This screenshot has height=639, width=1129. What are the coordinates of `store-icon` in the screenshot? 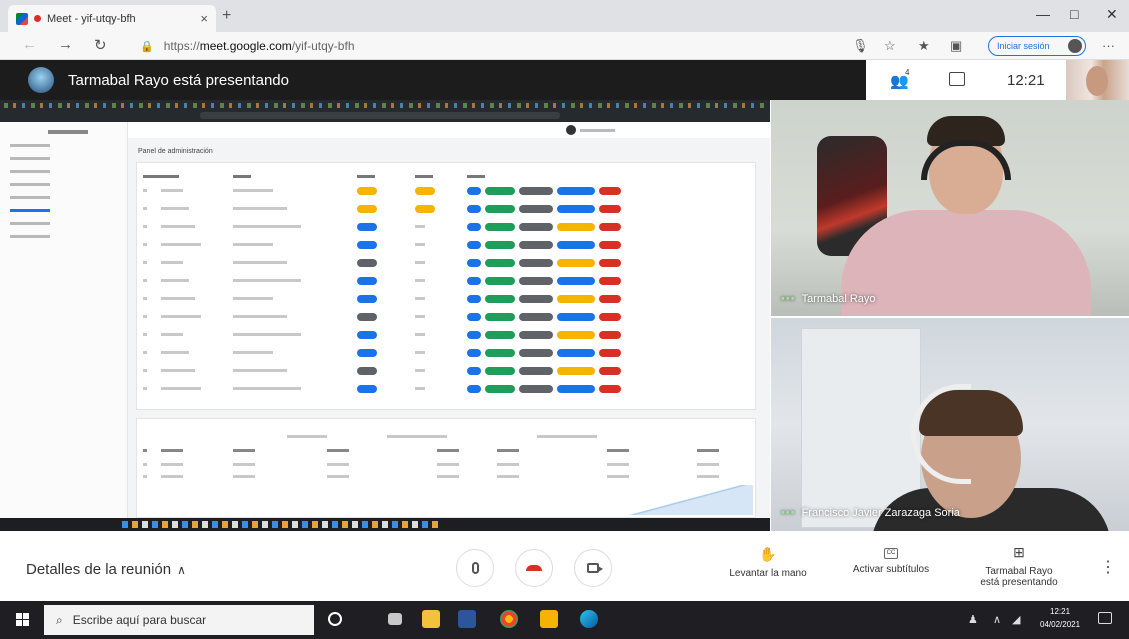 It's located at (431, 619).